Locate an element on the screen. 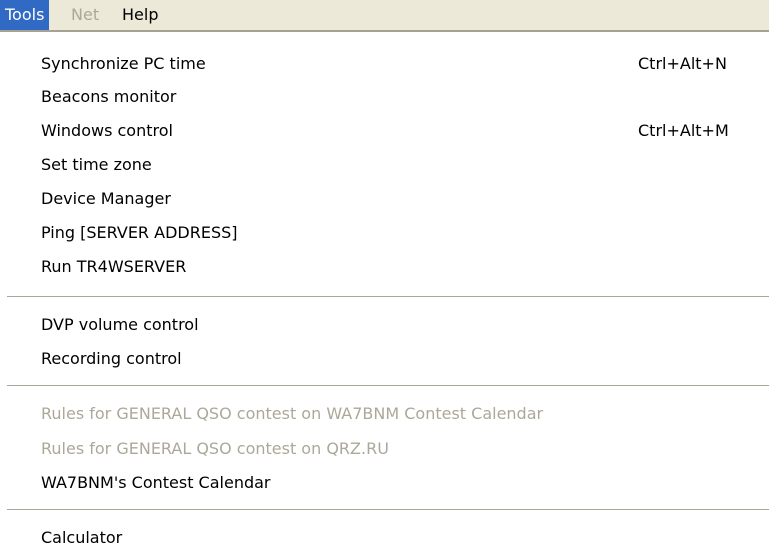 The width and height of the screenshot is (769, 554). menubar-tools: Tools is located at coordinates (25, 15).